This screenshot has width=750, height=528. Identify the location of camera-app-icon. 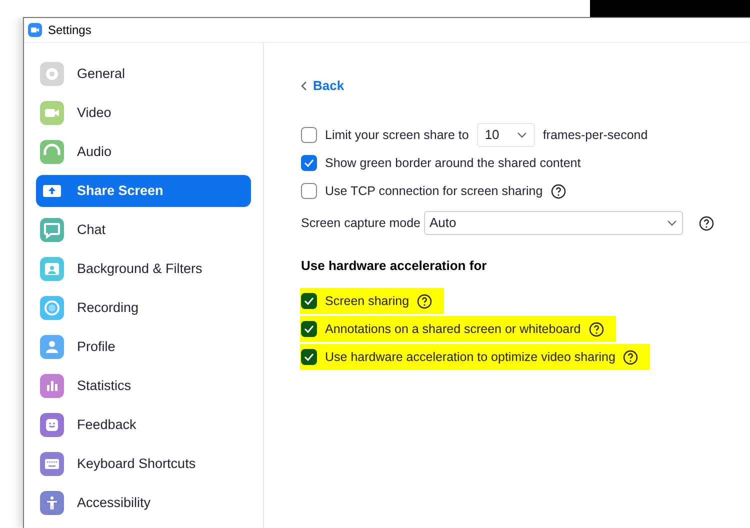
(35, 30).